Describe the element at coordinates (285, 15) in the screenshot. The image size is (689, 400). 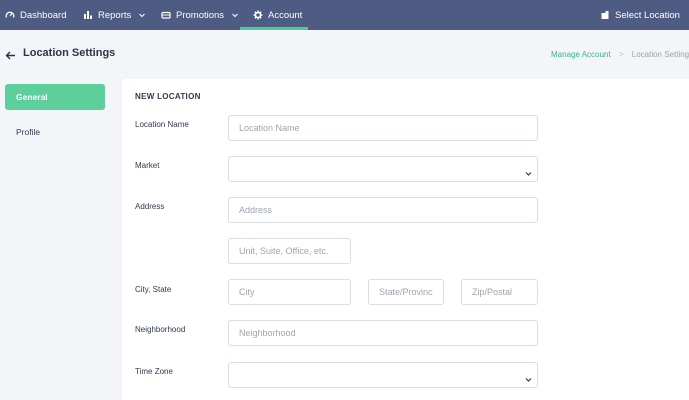
I see `nav-account-label: Account` at that location.